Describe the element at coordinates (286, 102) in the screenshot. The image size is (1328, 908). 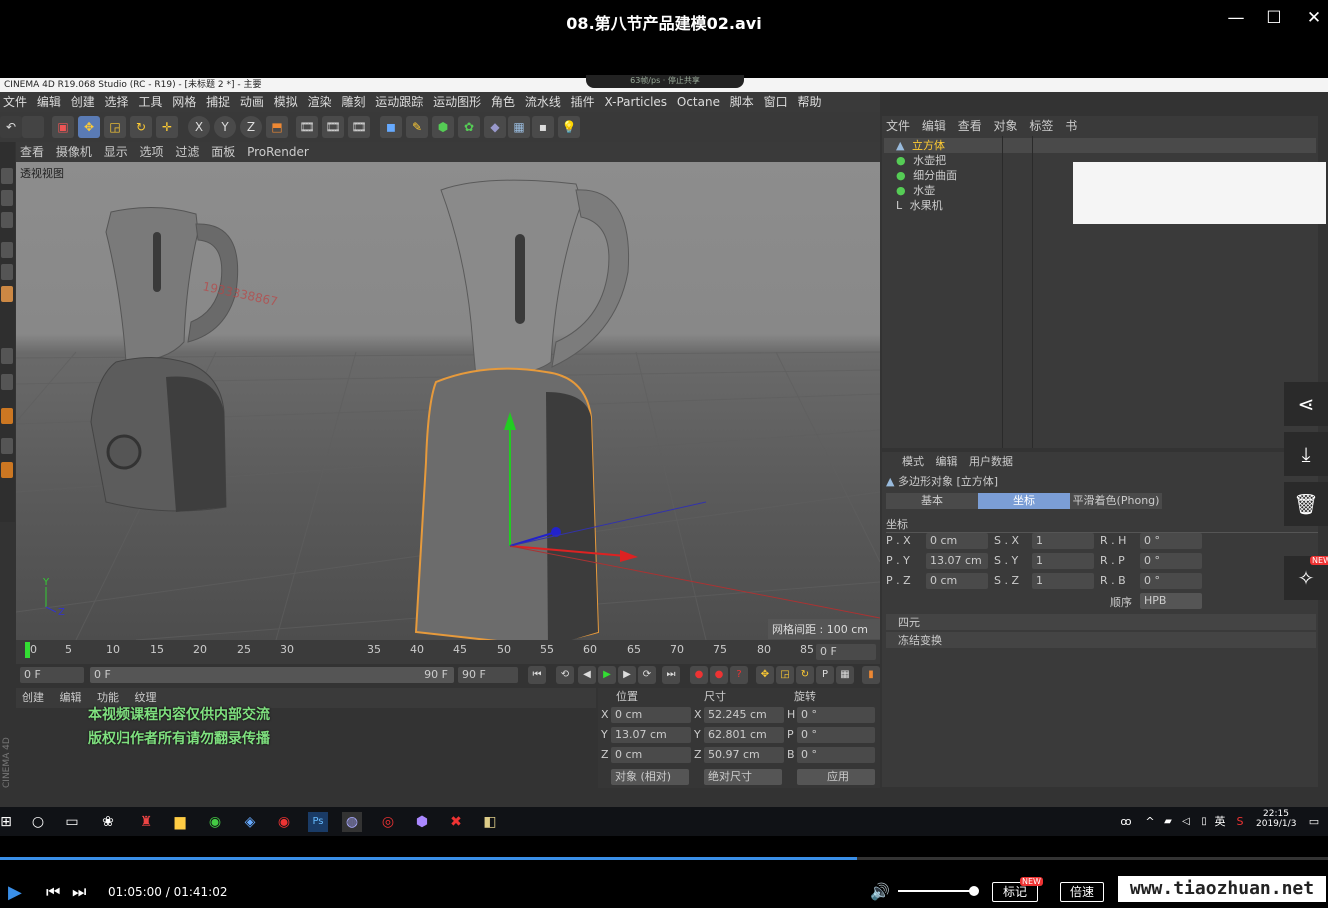
I see `menu-simulate: 模拟` at that location.